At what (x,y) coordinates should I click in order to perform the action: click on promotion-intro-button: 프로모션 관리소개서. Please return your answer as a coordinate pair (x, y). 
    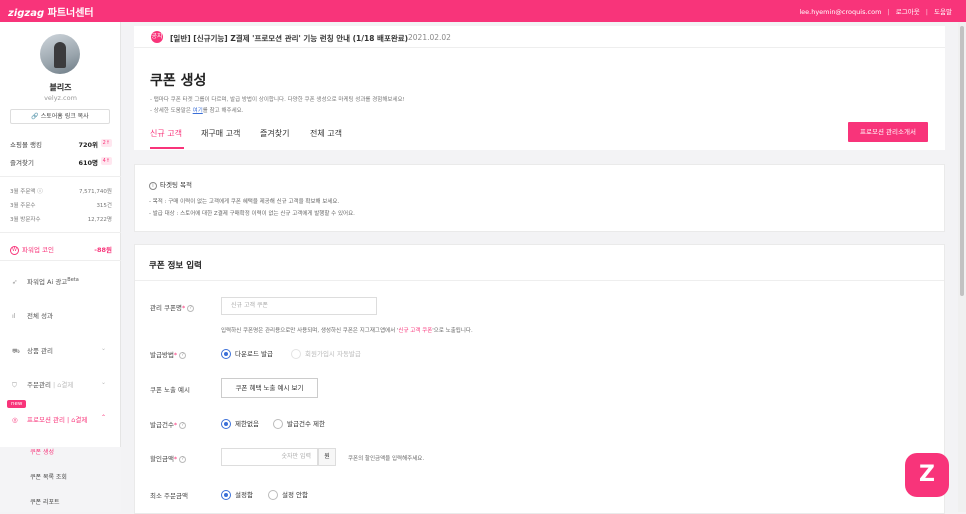
    Looking at the image, I should click on (888, 132).